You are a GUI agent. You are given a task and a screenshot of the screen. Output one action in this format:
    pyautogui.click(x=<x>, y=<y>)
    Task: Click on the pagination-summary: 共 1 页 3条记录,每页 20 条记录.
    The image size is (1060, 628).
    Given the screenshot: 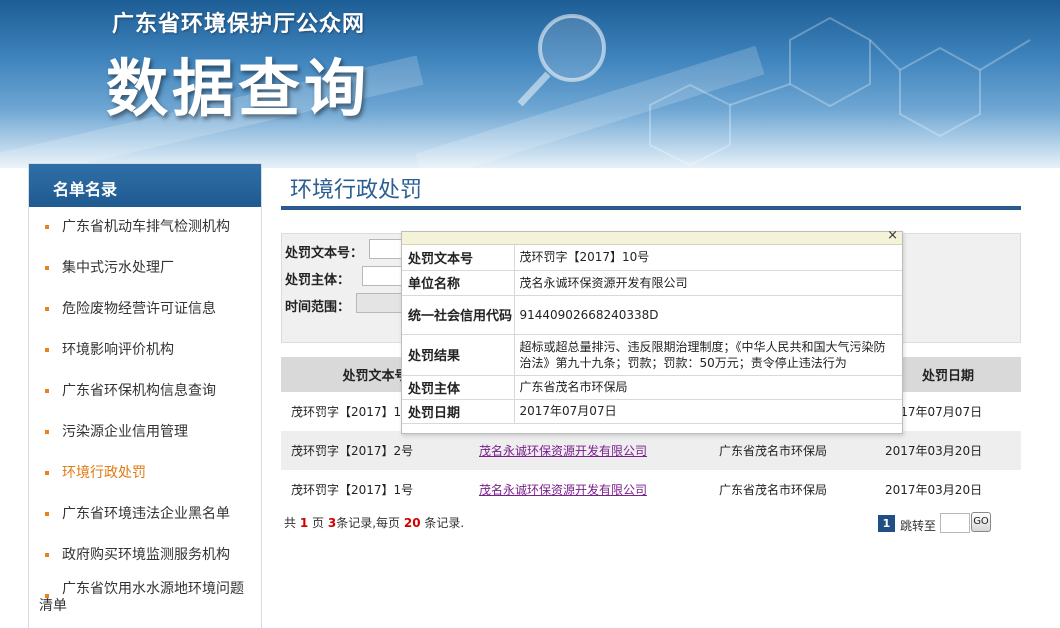 What is the action you would take?
    pyautogui.click(x=374, y=522)
    